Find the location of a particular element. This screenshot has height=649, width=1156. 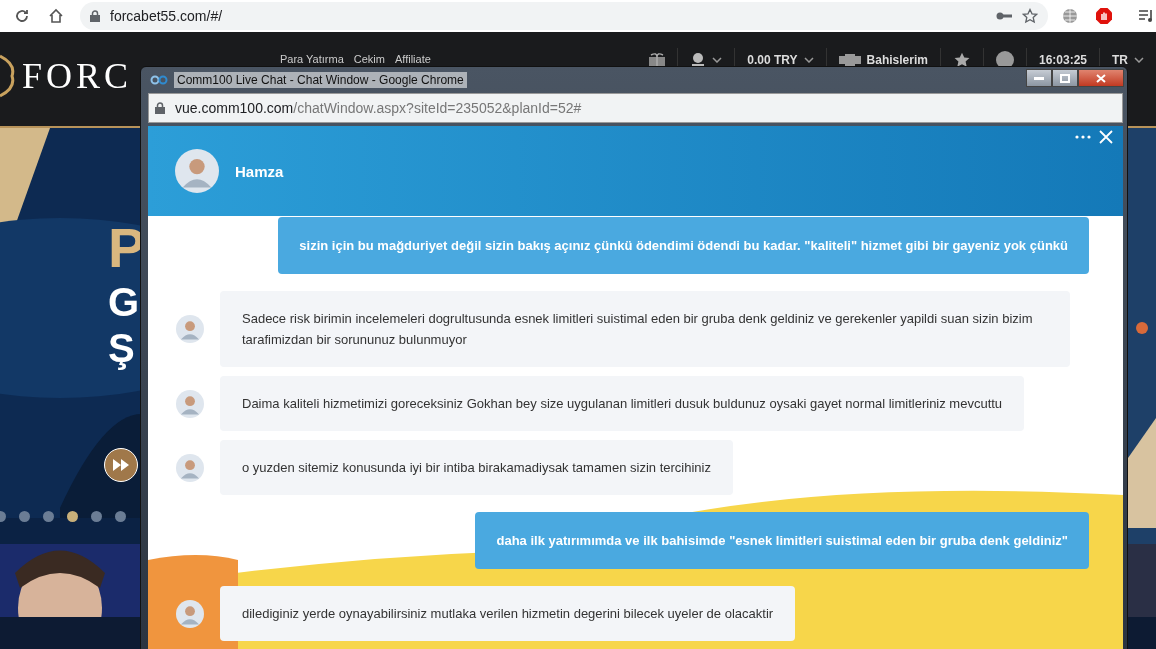

minimize-button is located at coordinates (1039, 78).